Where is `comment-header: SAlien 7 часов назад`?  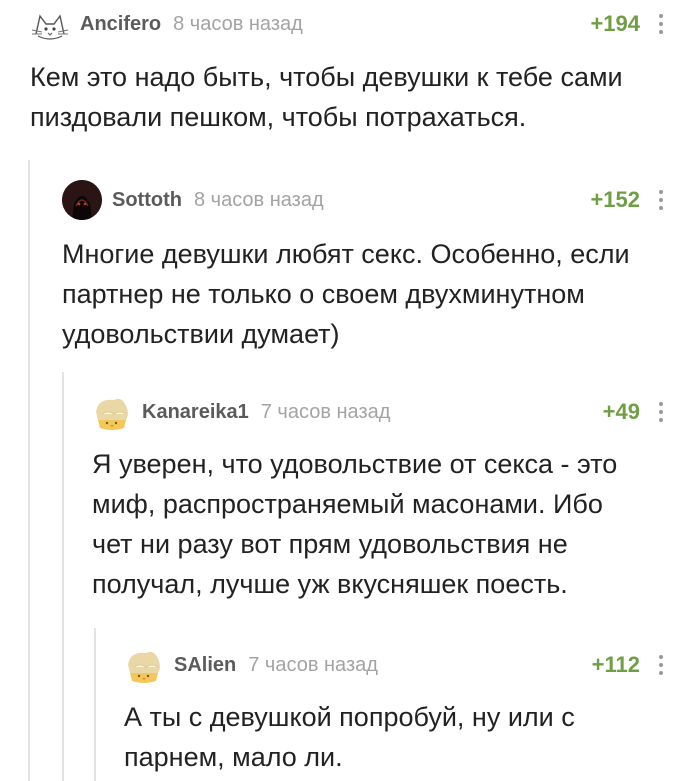 comment-header: SAlien 7 часов назад is located at coordinates (251, 665).